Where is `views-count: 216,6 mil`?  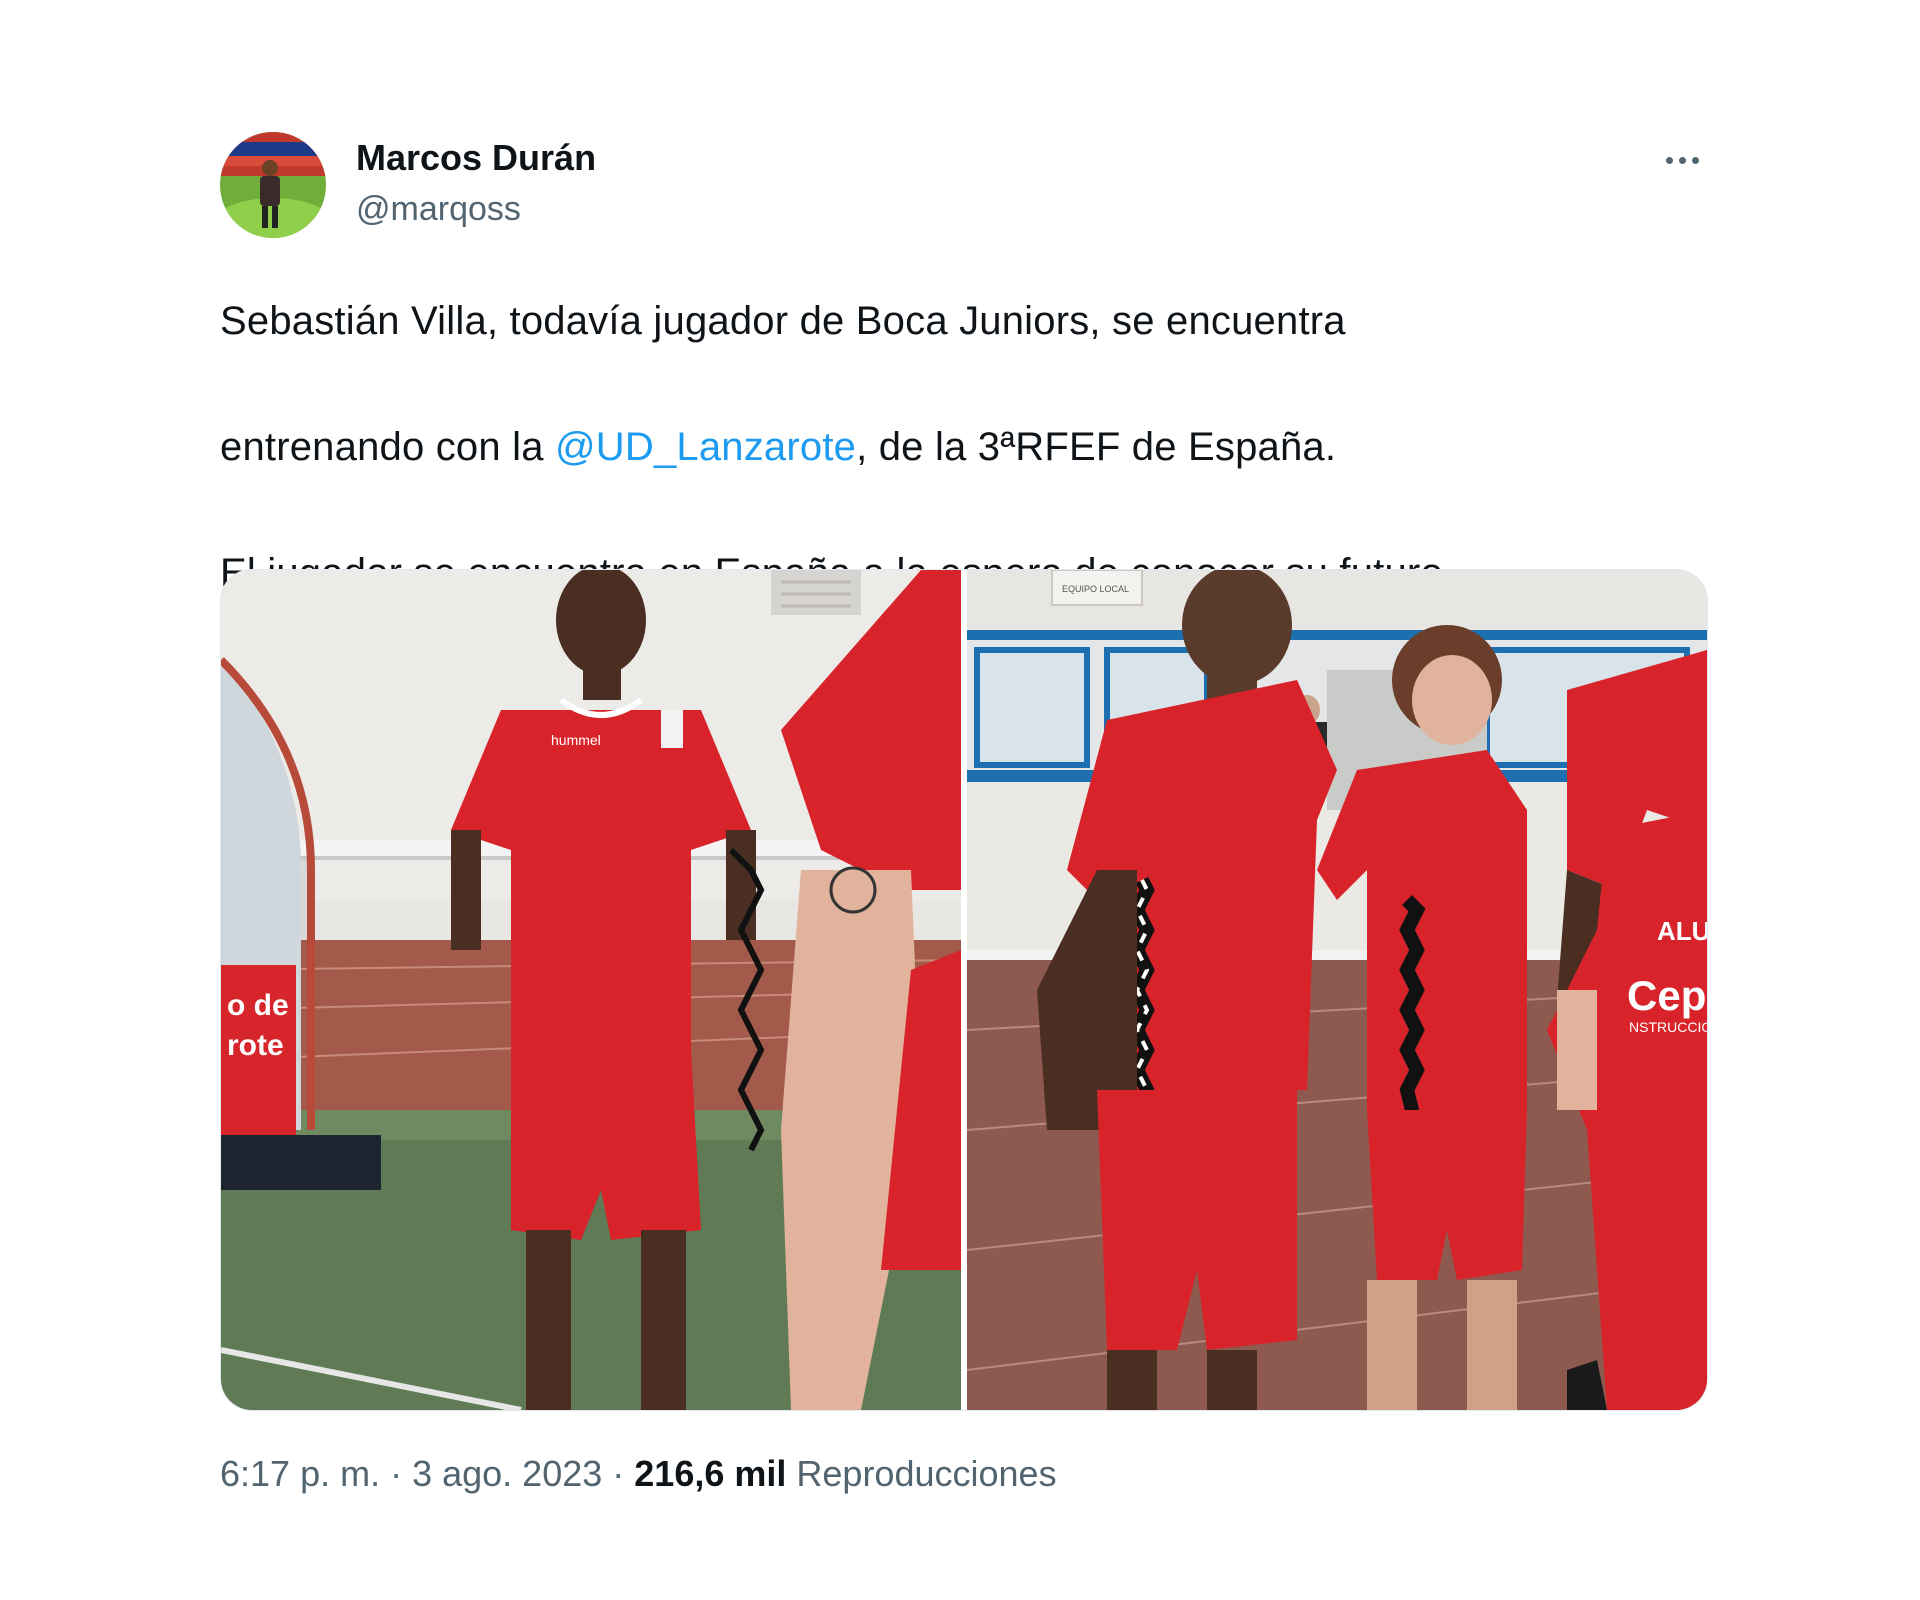 views-count: 216,6 mil is located at coordinates (710, 1473).